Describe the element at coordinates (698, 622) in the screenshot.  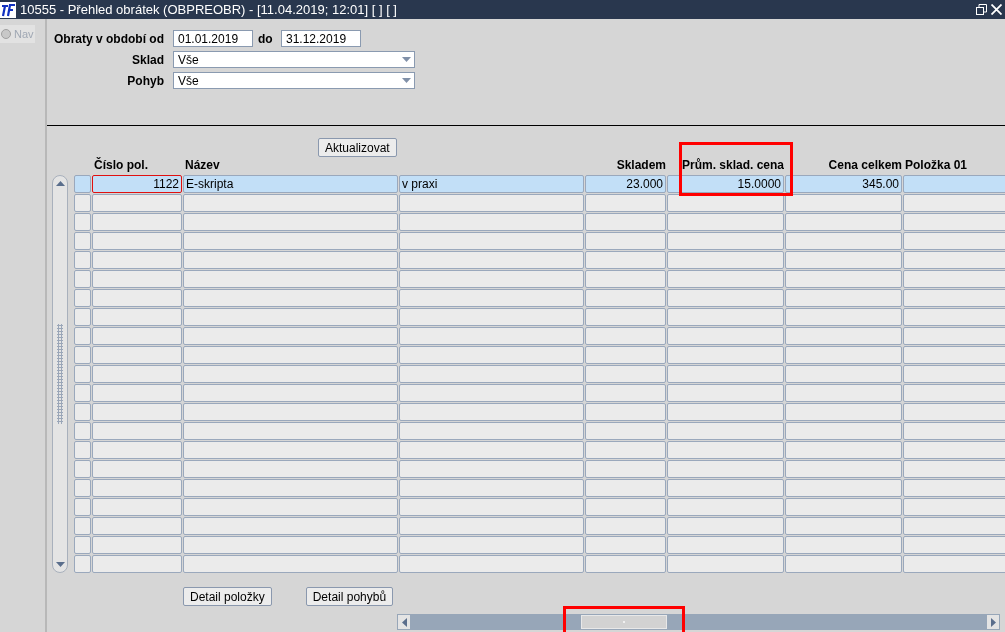
I see `horizontal-scrollbar` at that location.